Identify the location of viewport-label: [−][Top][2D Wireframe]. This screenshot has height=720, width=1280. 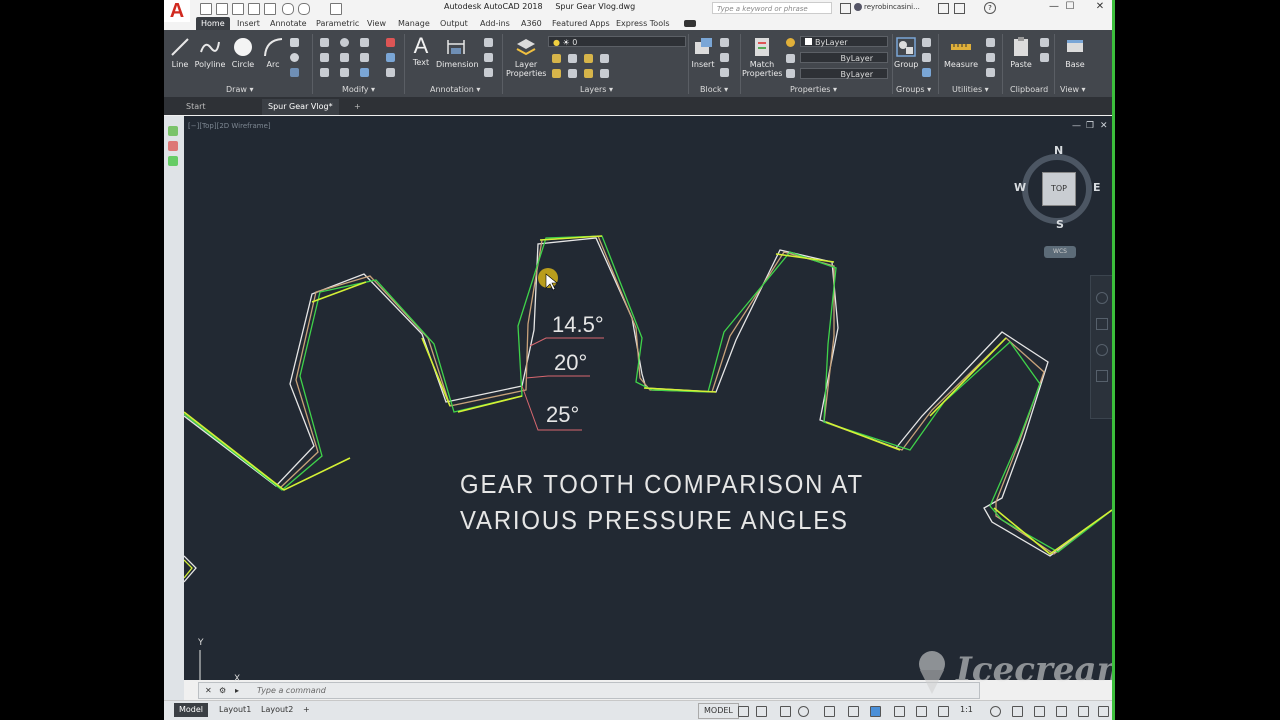
(229, 126).